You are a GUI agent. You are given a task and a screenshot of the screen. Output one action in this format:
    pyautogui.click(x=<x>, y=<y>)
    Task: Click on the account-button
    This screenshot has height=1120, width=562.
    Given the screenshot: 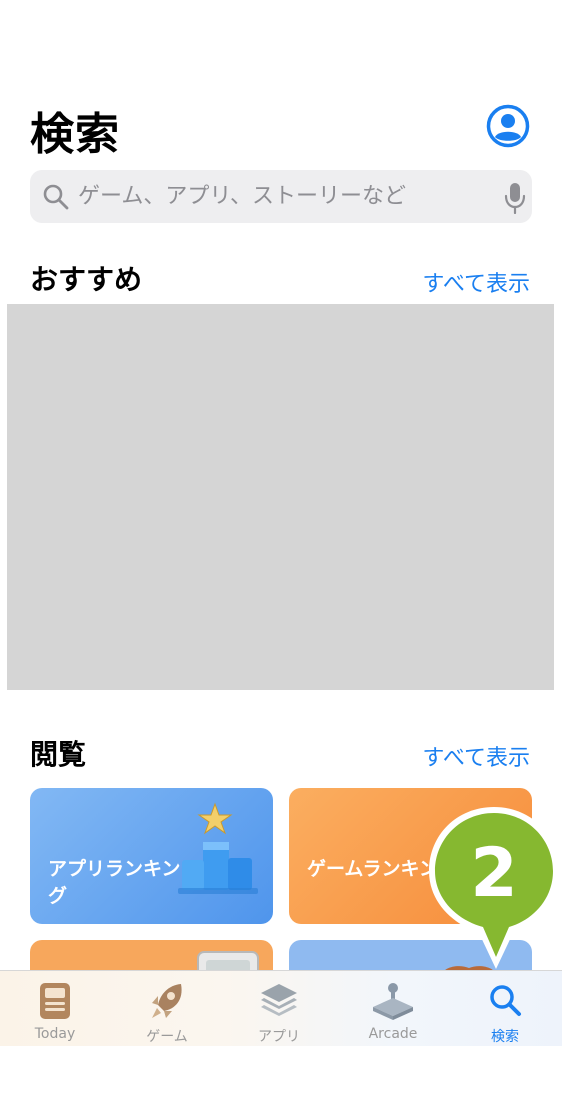 What is the action you would take?
    pyautogui.click(x=508, y=126)
    